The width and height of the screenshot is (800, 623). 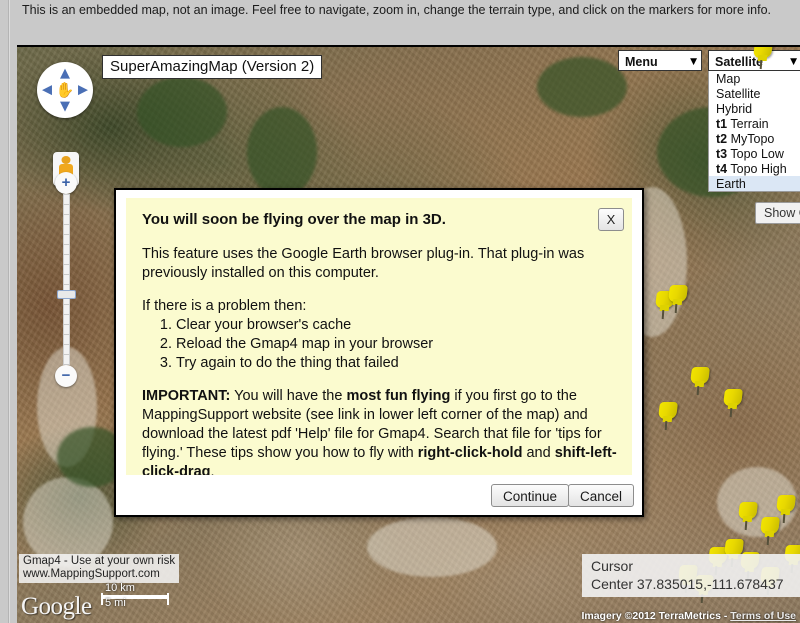 I want to click on map-type-option-mytopo: t2 MyTopo, so click(x=754, y=138).